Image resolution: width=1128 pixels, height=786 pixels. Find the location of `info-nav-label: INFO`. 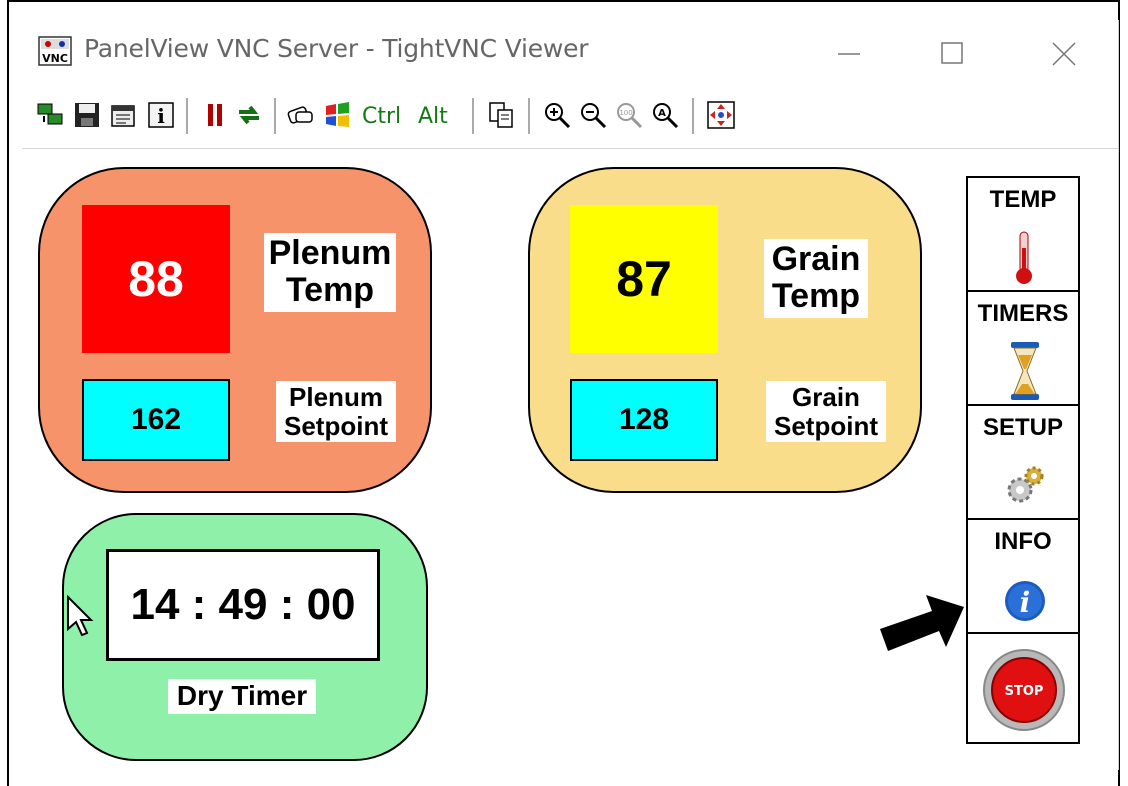

info-nav-label: INFO is located at coordinates (1023, 541).